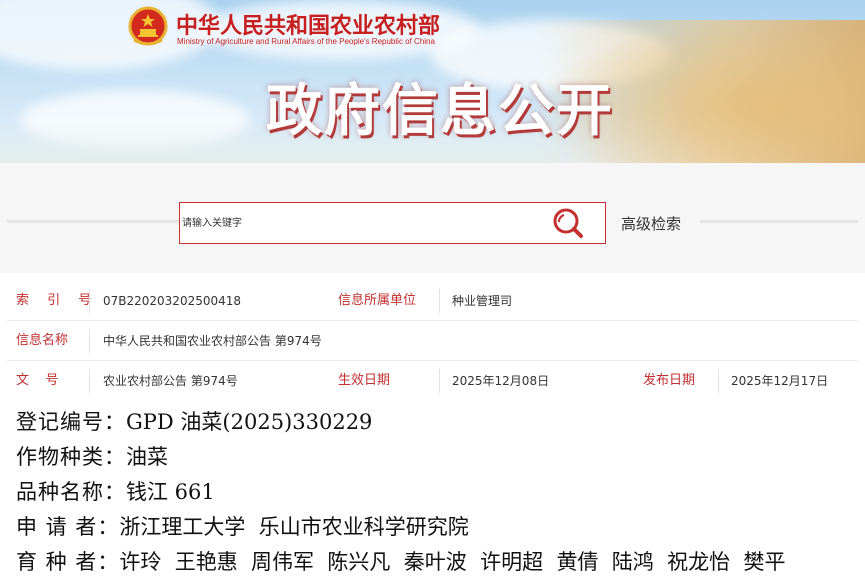 The height and width of the screenshot is (581, 865). I want to click on variety-name-line: 品种名称：钱江 661, so click(115, 491).